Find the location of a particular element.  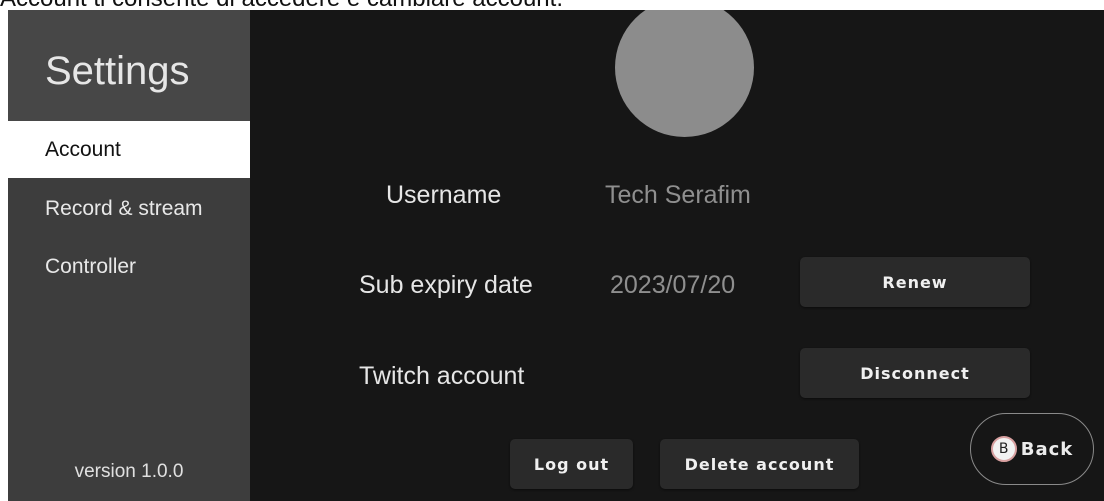

username-label: Username is located at coordinates (444, 195).